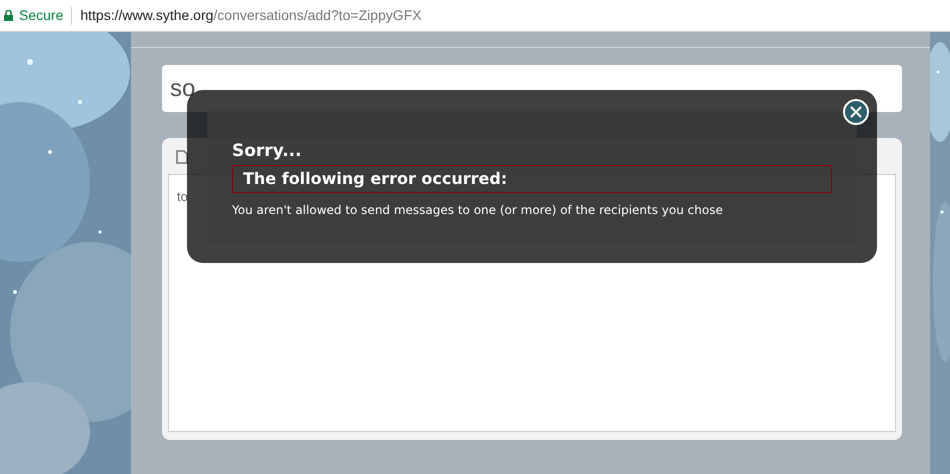 This screenshot has height=474, width=950. Describe the element at coordinates (532, 179) in the screenshot. I see `error-box: The following error occurred:` at that location.